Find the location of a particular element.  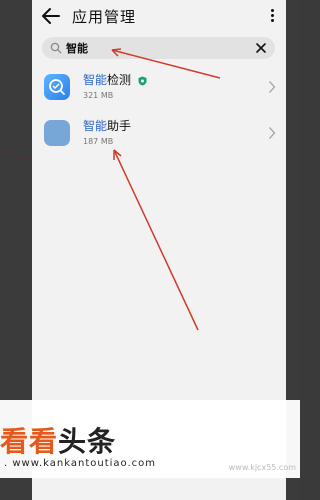

app-assistant-icon is located at coordinates (57, 133).